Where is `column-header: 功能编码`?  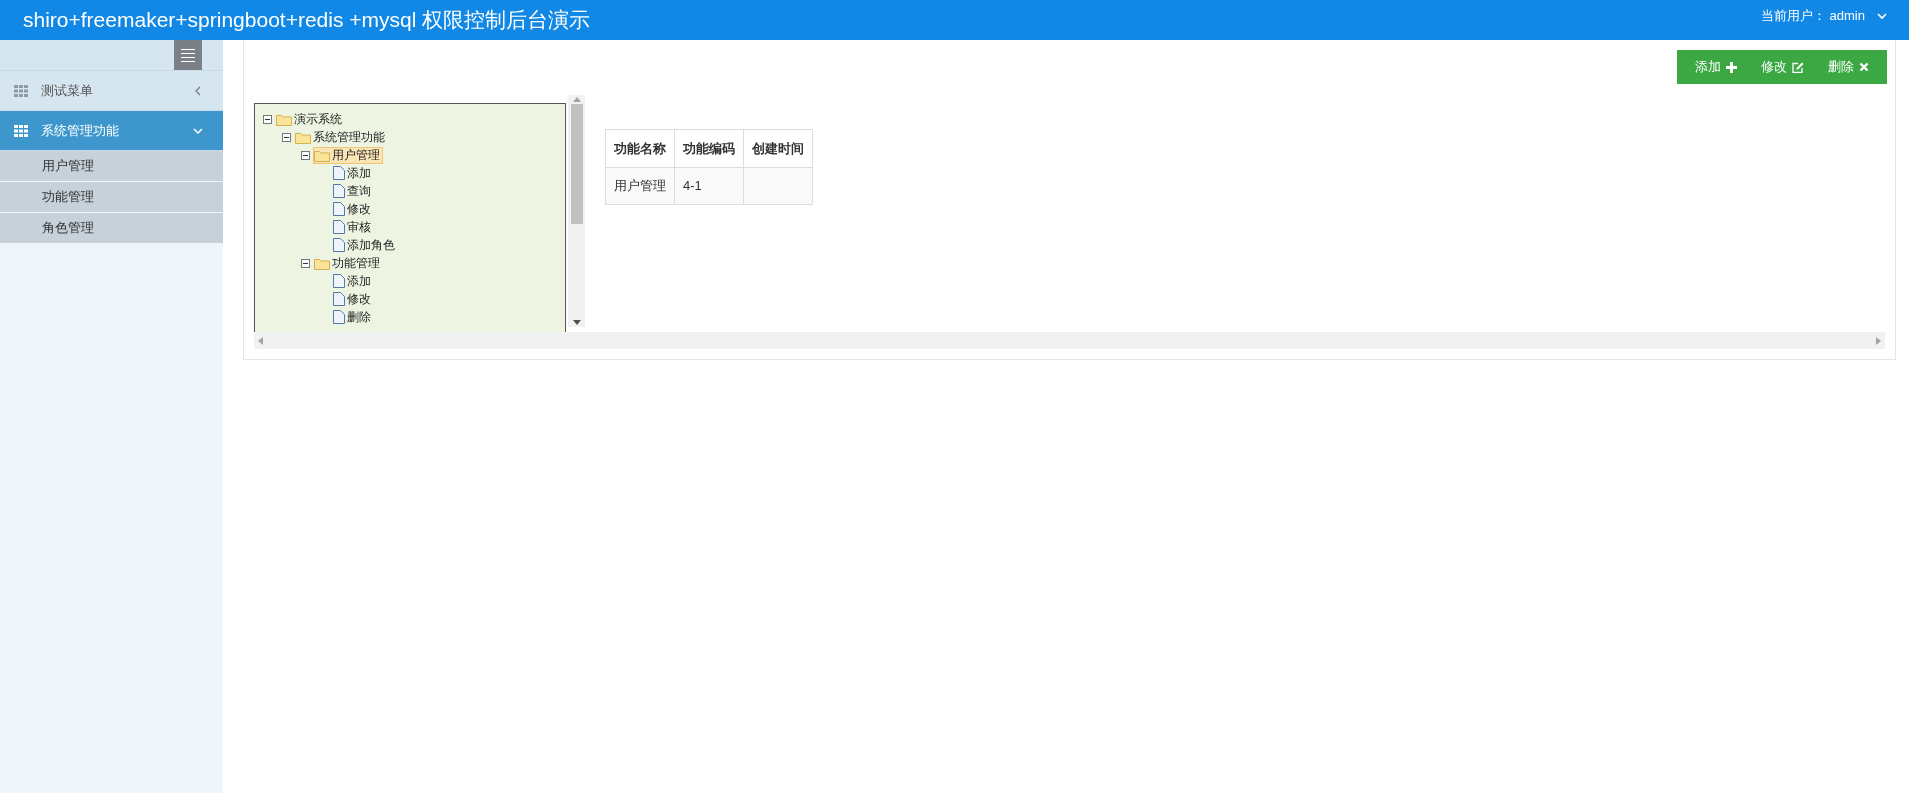
column-header: 功能编码 is located at coordinates (709, 148).